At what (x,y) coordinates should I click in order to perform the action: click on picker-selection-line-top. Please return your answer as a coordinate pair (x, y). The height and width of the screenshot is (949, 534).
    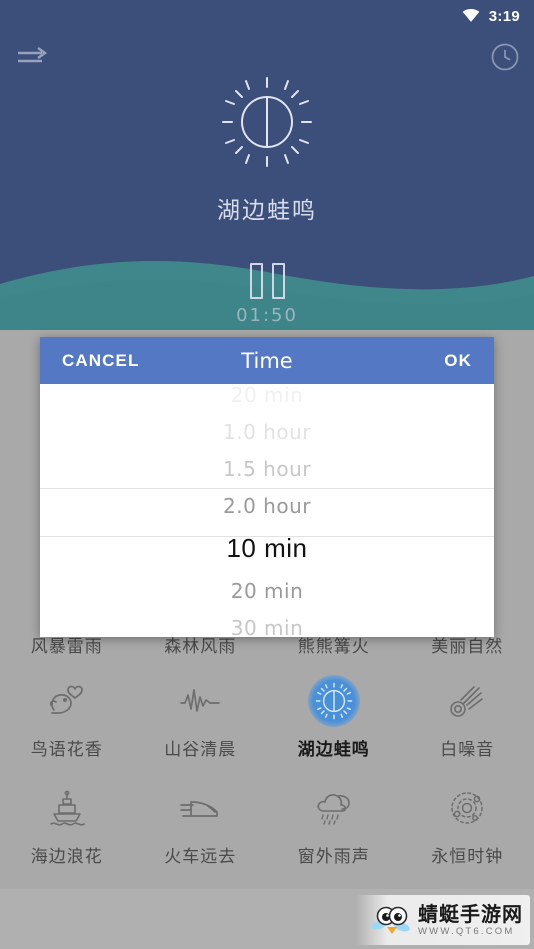
    Looking at the image, I should click on (267, 488).